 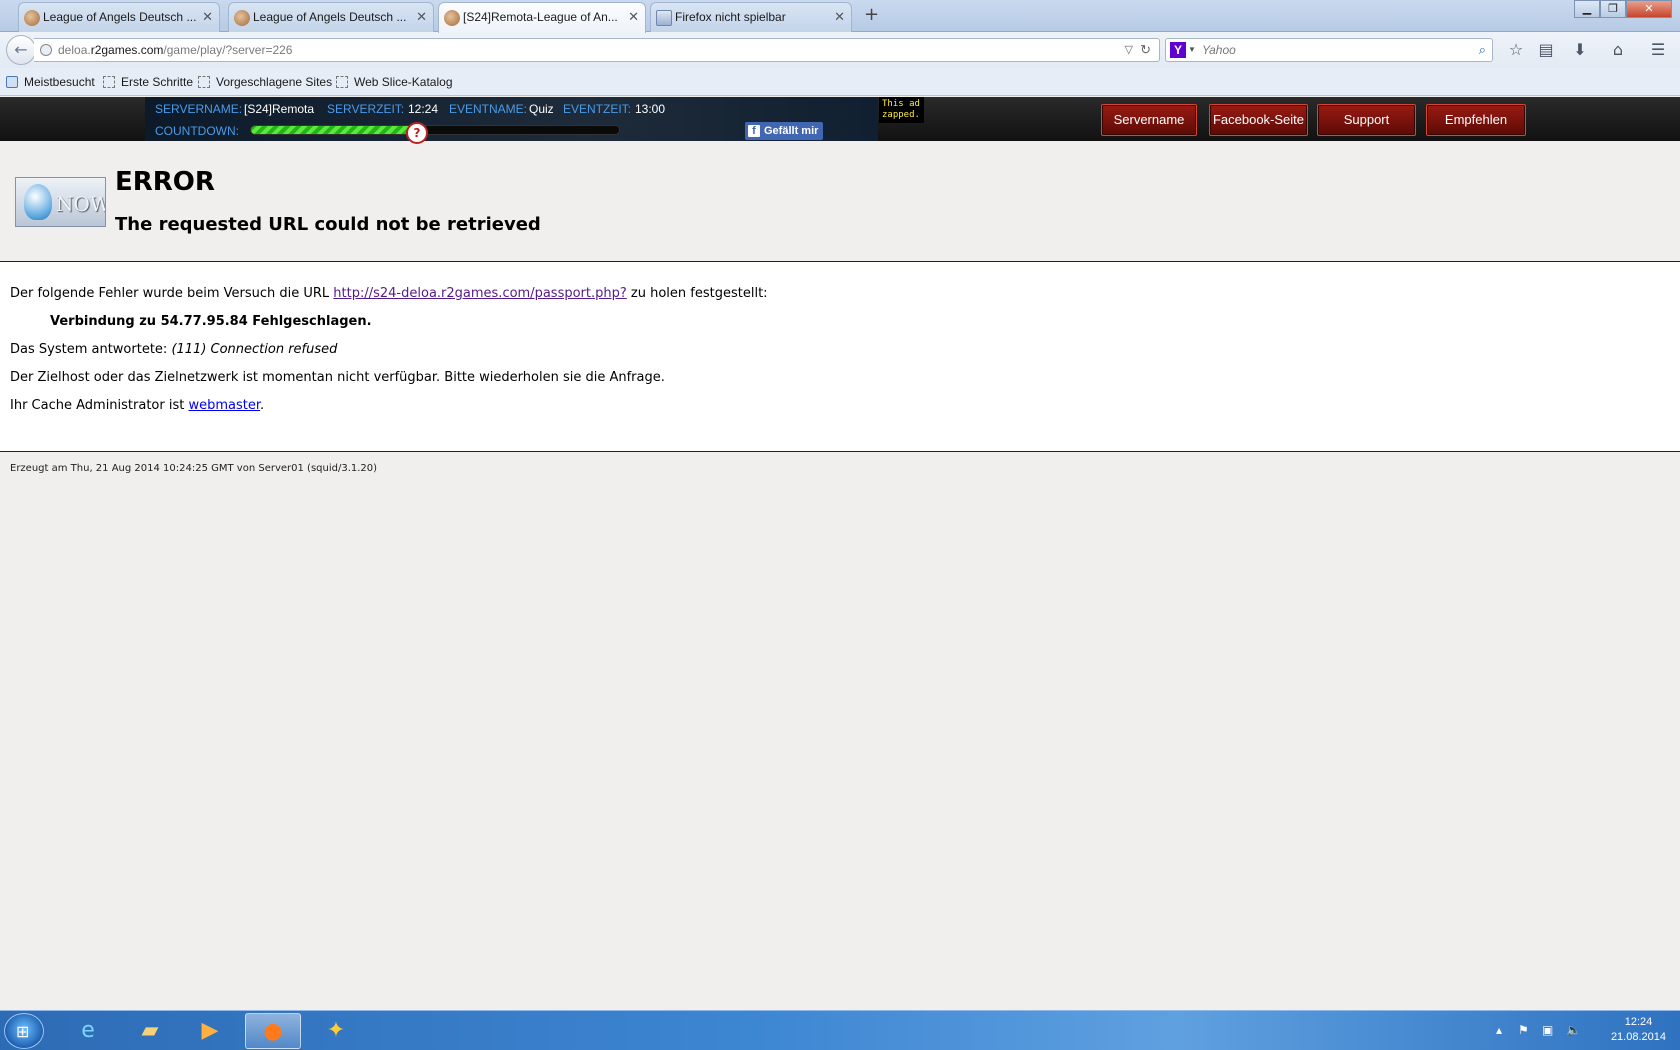 I want to click on star-icon: ☆, so click(x=1516, y=50).